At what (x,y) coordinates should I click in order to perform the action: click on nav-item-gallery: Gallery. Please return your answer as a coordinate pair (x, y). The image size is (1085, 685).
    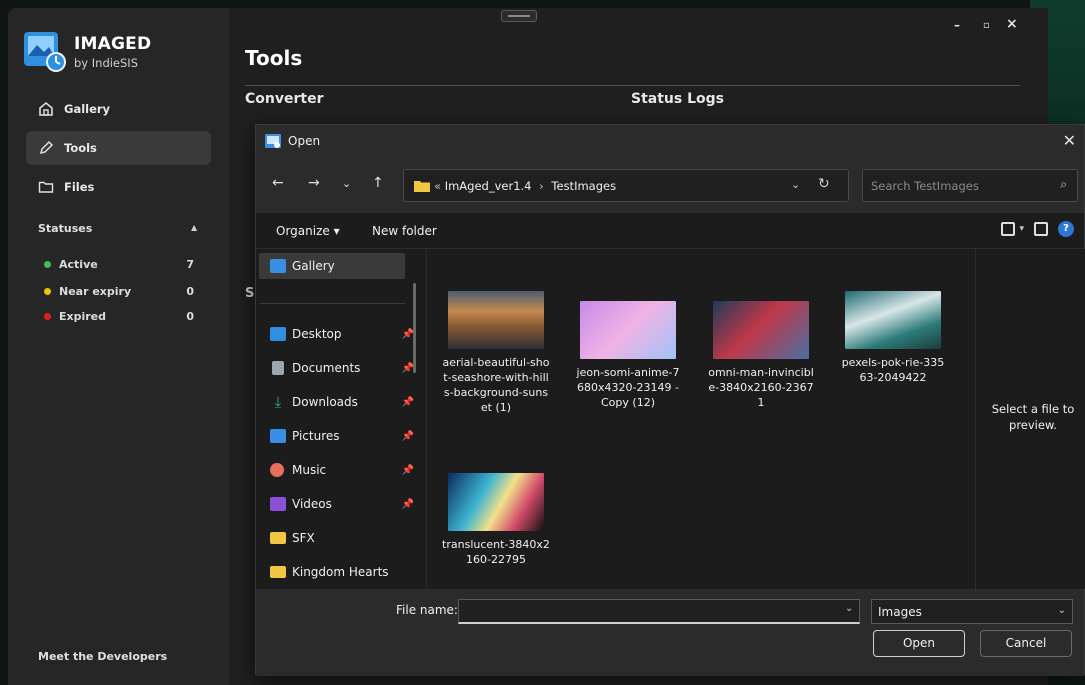
    Looking at the image, I should click on (332, 266).